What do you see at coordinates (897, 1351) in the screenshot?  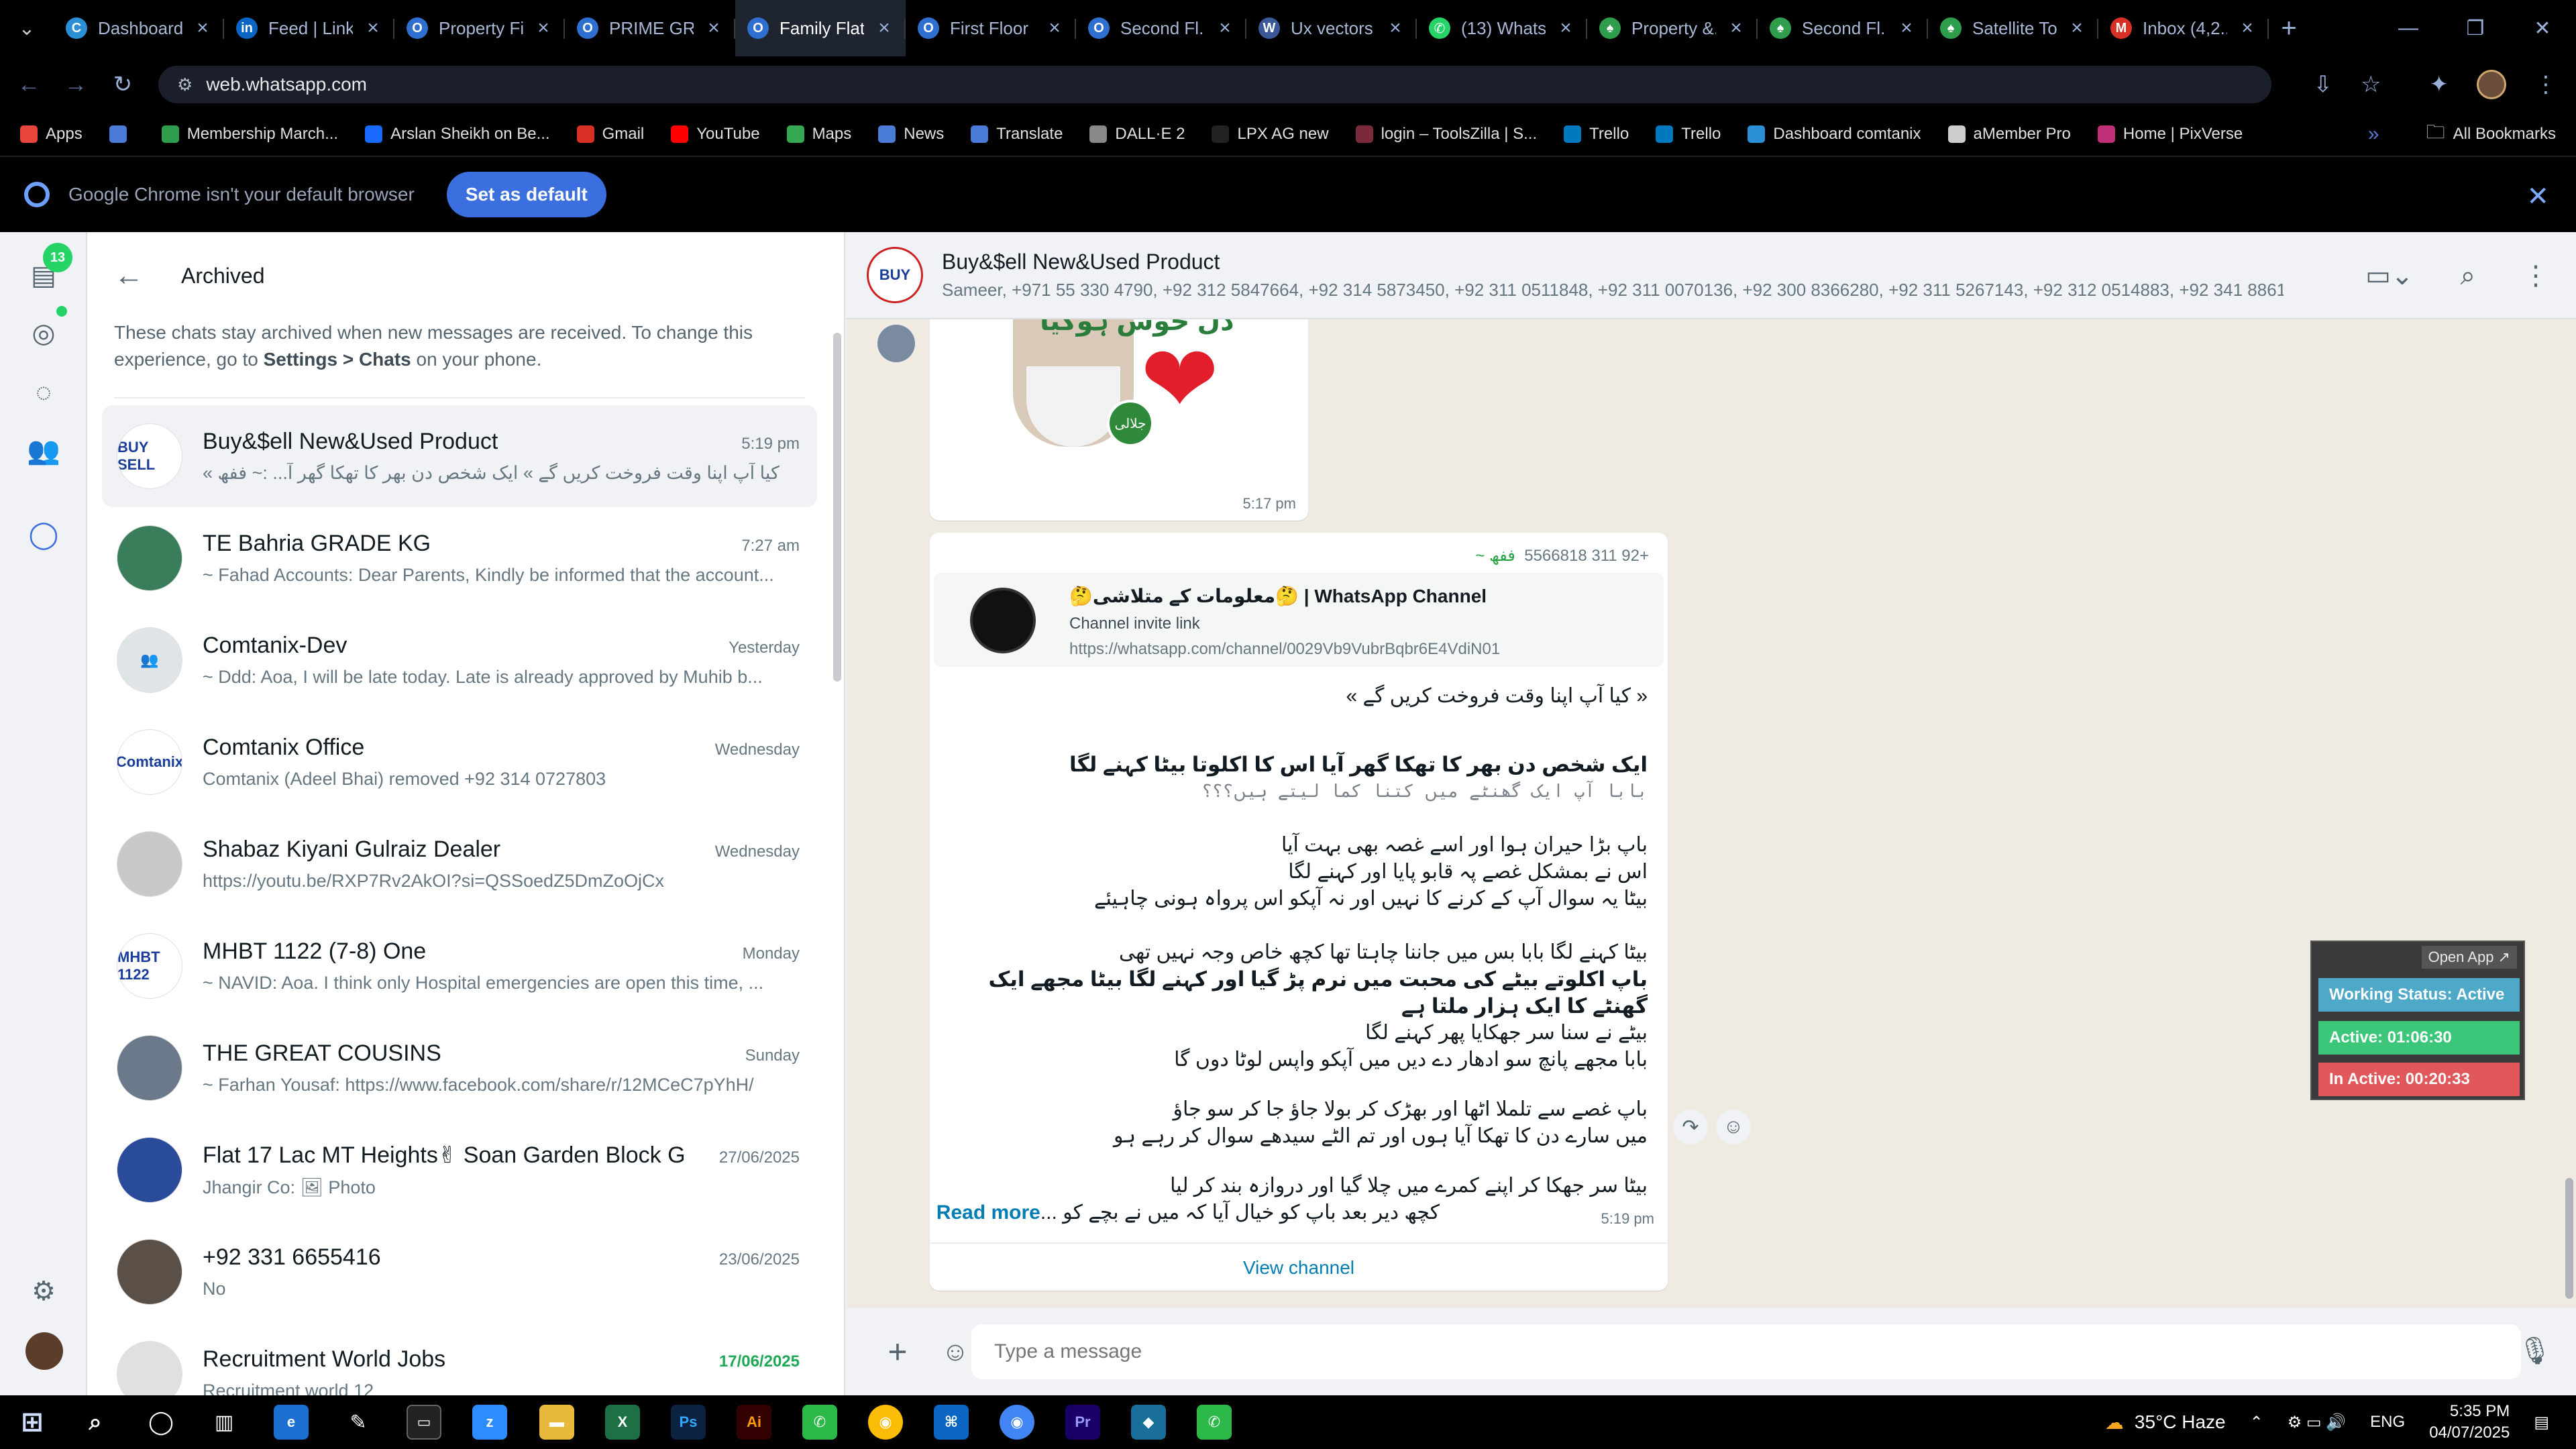 I see `attach-plus-icon: +` at bounding box center [897, 1351].